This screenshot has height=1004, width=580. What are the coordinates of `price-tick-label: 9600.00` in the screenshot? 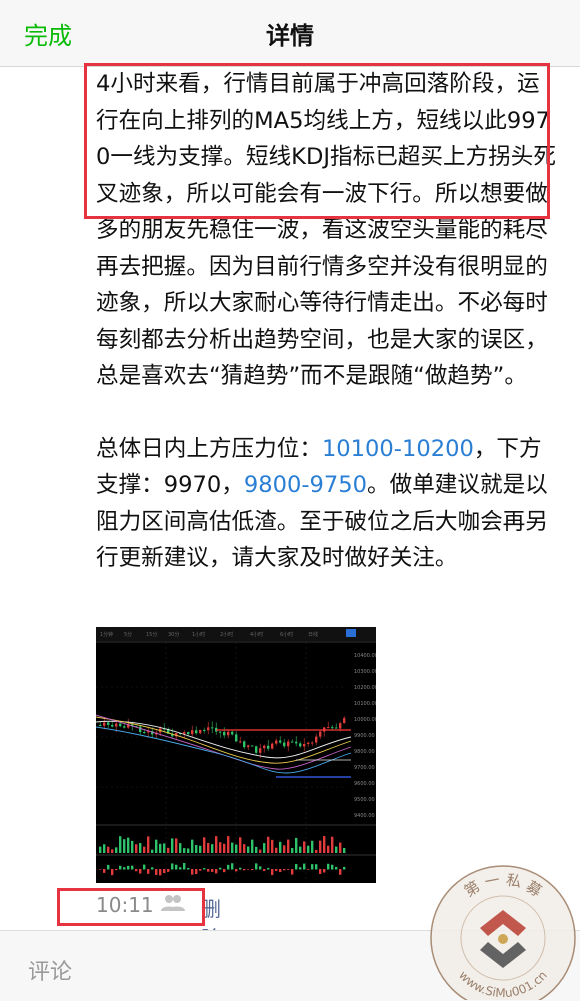 It's located at (364, 784).